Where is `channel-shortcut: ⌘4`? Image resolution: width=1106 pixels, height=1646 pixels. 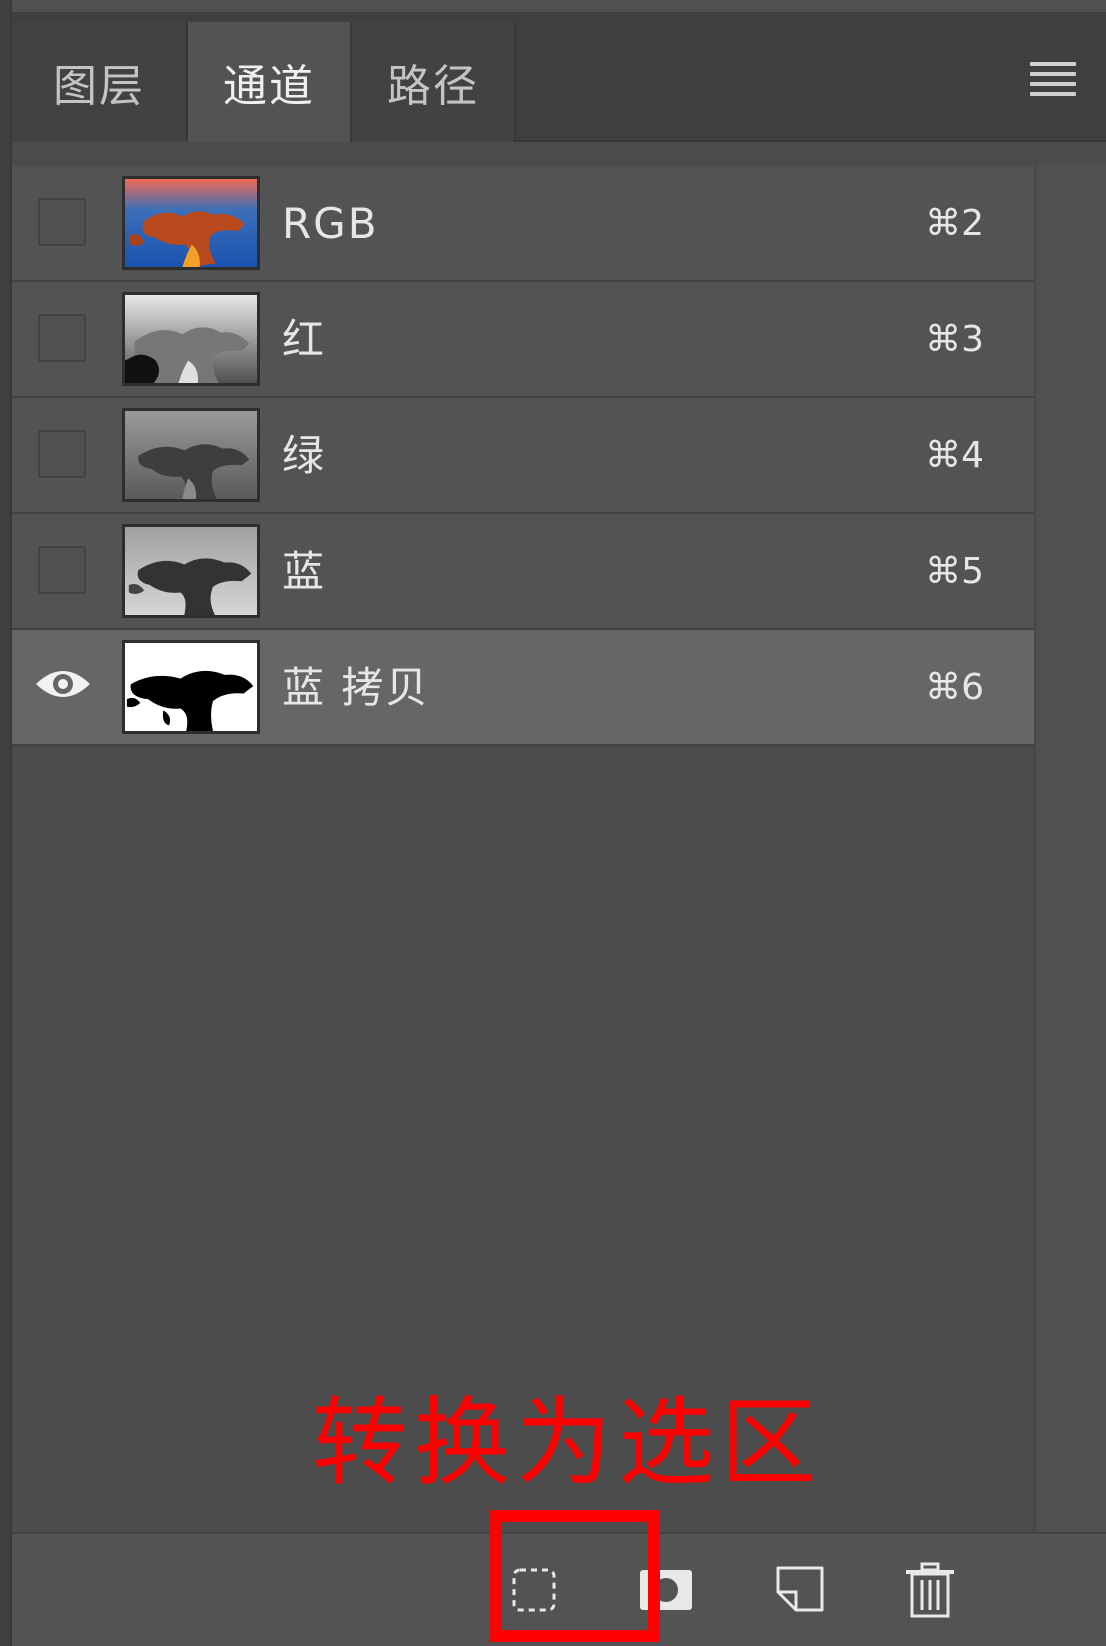
channel-shortcut: ⌘4 is located at coordinates (954, 455).